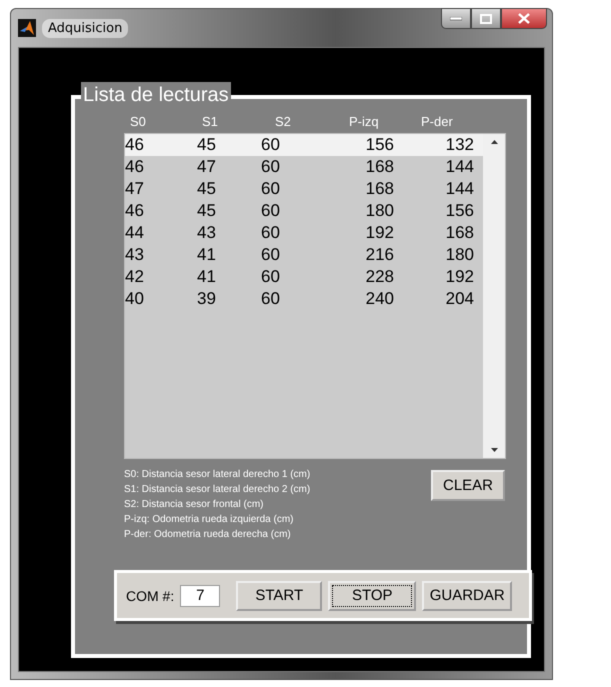 The image size is (611, 687). Describe the element at coordinates (304, 233) in the screenshot. I see `list-row: 44 43 60 192 168` at that location.